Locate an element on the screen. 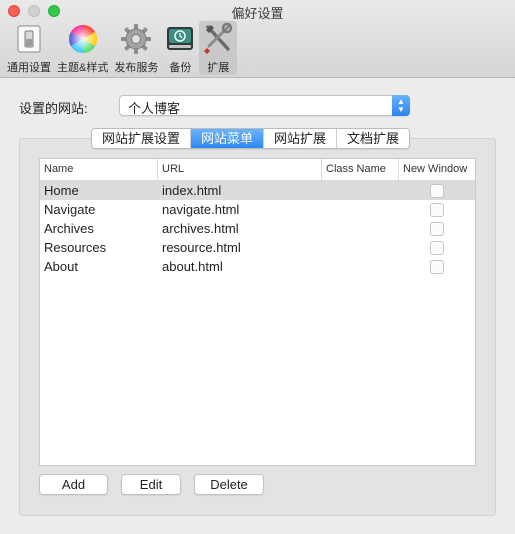  cell-url: resource.html is located at coordinates (240, 247).